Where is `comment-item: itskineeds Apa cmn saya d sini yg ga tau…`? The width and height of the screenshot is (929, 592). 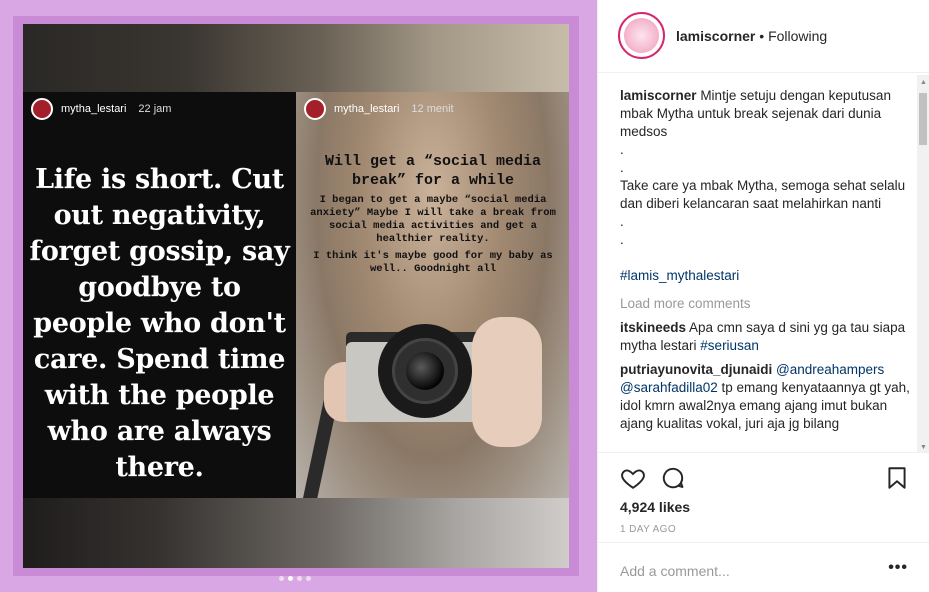
comment-item: itskineeds Apa cmn saya d sini yg ga tau… is located at coordinates (765, 337).